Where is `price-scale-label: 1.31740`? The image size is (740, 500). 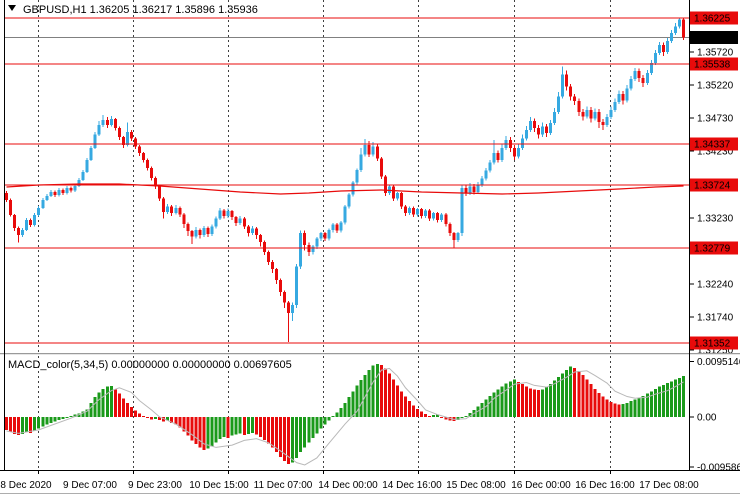
price-scale-label: 1.31740 is located at coordinates (715, 318).